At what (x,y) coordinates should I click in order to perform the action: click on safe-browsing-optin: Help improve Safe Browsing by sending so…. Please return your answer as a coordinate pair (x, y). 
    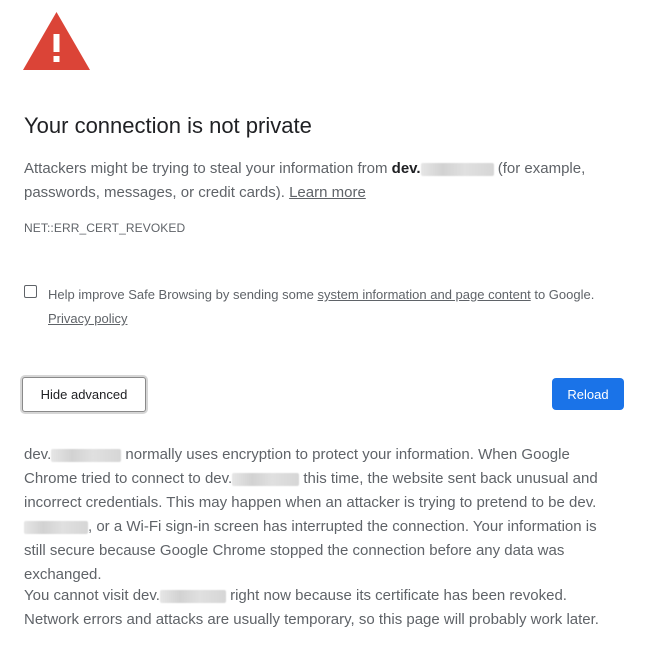
    Looking at the image, I should click on (324, 307).